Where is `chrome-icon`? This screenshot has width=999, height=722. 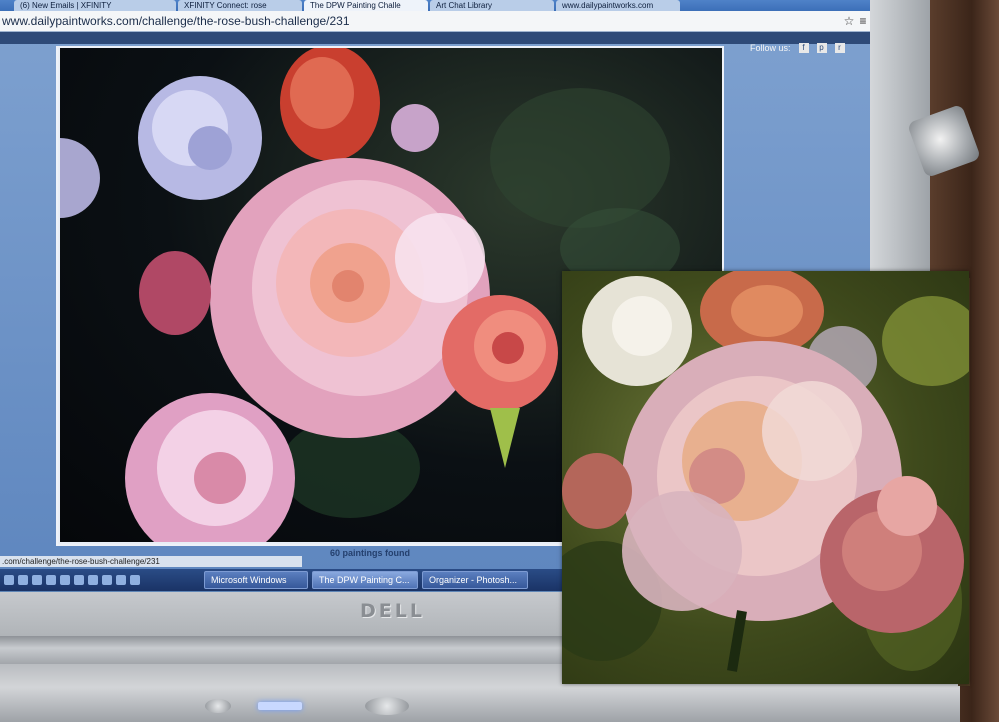
chrome-icon is located at coordinates (65, 580).